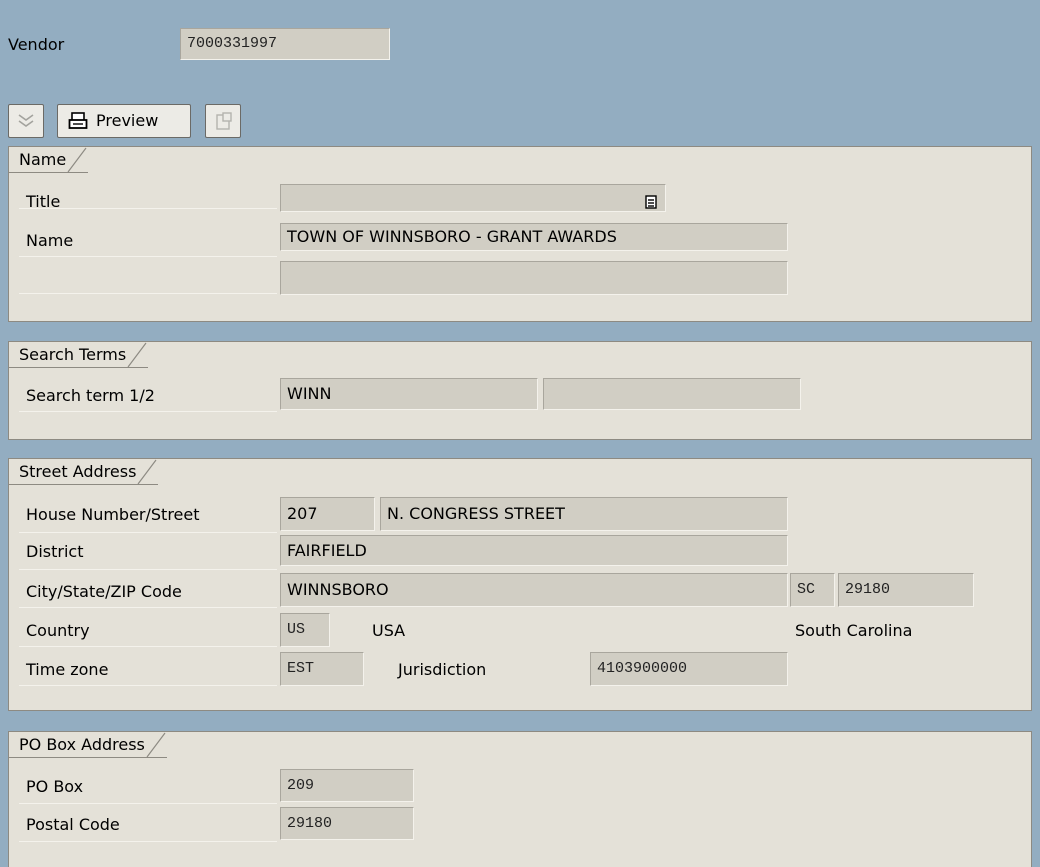 Image resolution: width=1040 pixels, height=867 pixels. I want to click on preview-button: Preview, so click(124, 121).